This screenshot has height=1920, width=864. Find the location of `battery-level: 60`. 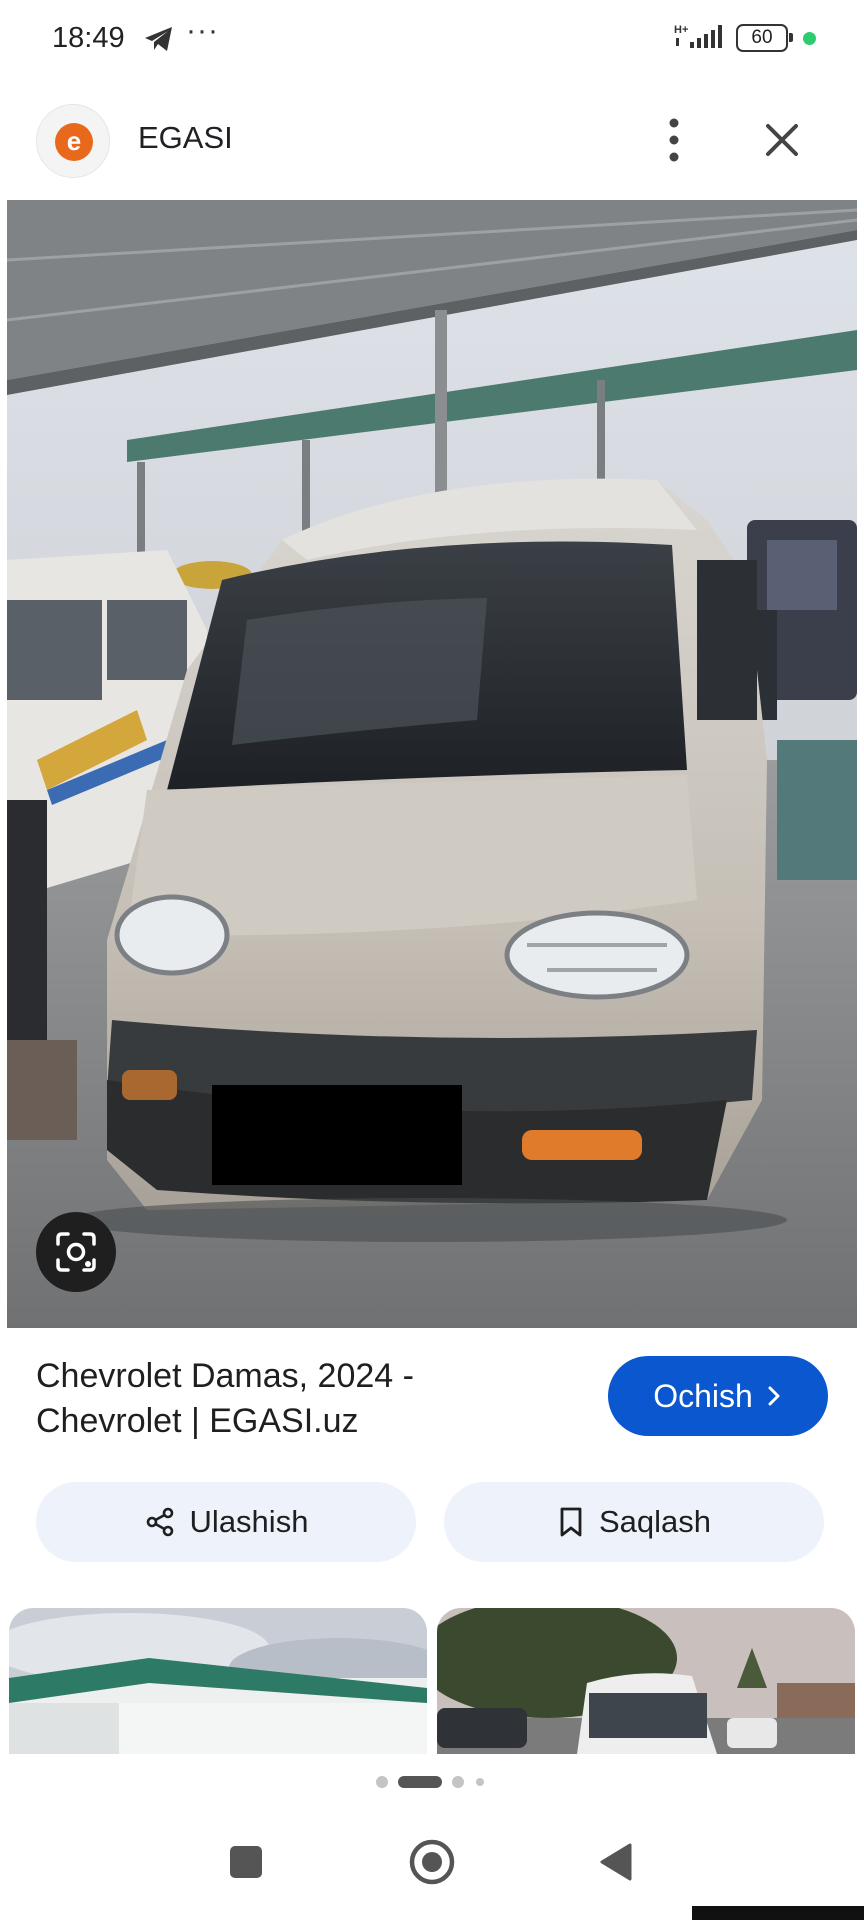

battery-level: 60 is located at coordinates (762, 37).